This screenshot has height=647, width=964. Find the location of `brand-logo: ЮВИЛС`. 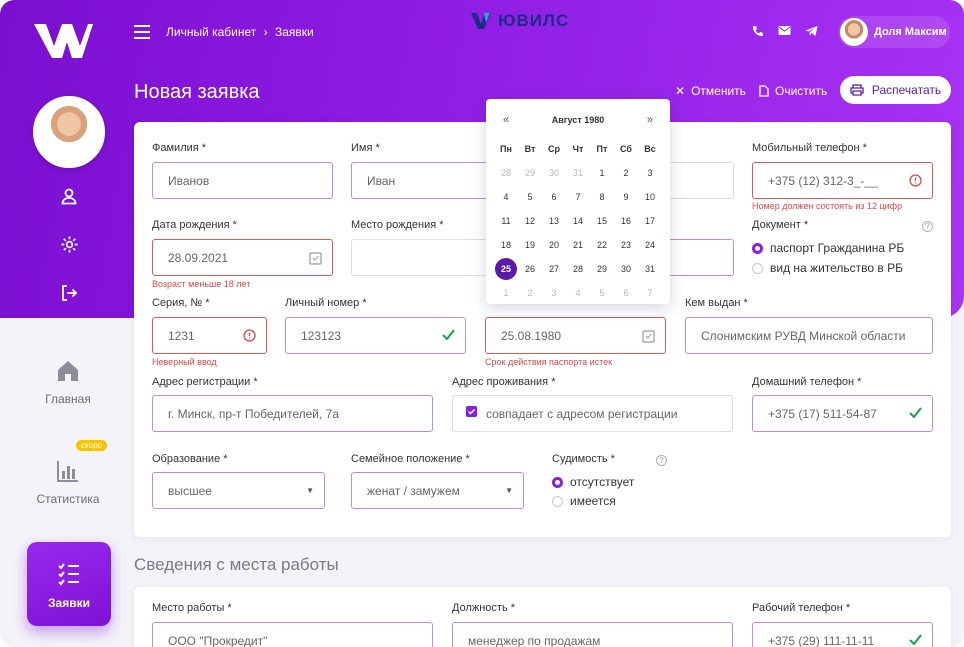

brand-logo: ЮВИЛС is located at coordinates (519, 21).